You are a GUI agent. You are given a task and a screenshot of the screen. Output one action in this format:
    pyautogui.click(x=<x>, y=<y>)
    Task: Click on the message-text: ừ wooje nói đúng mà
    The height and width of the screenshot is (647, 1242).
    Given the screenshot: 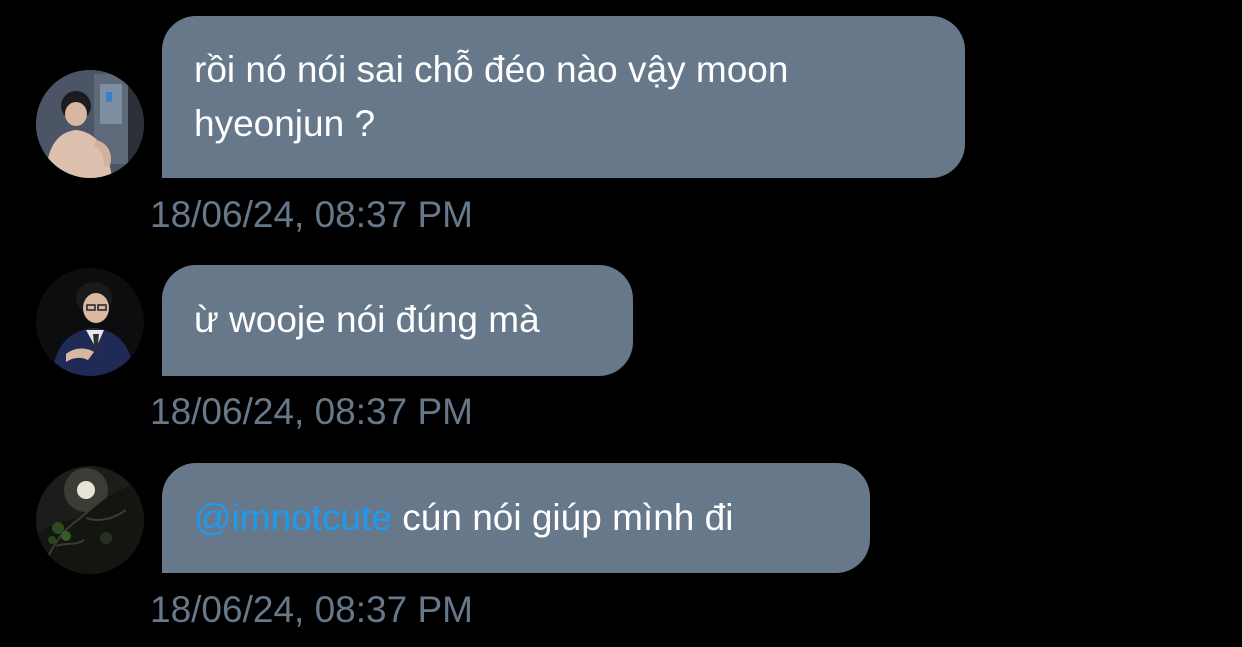 What is the action you would take?
    pyautogui.click(x=367, y=319)
    